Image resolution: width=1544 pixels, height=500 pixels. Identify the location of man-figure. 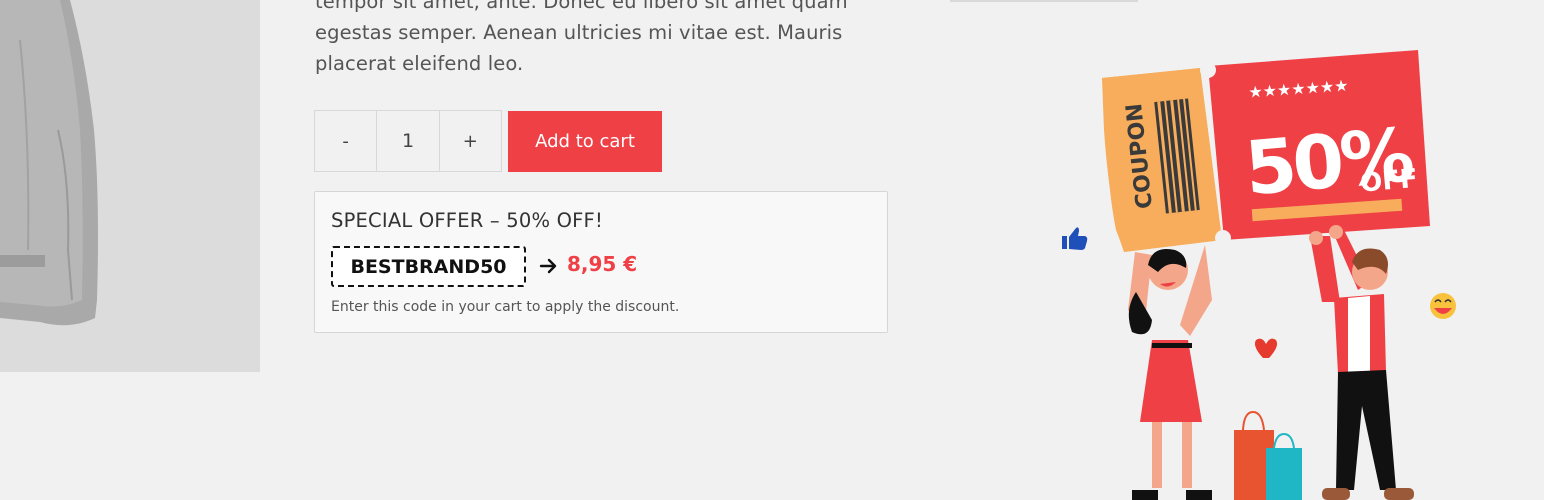
(1361, 362).